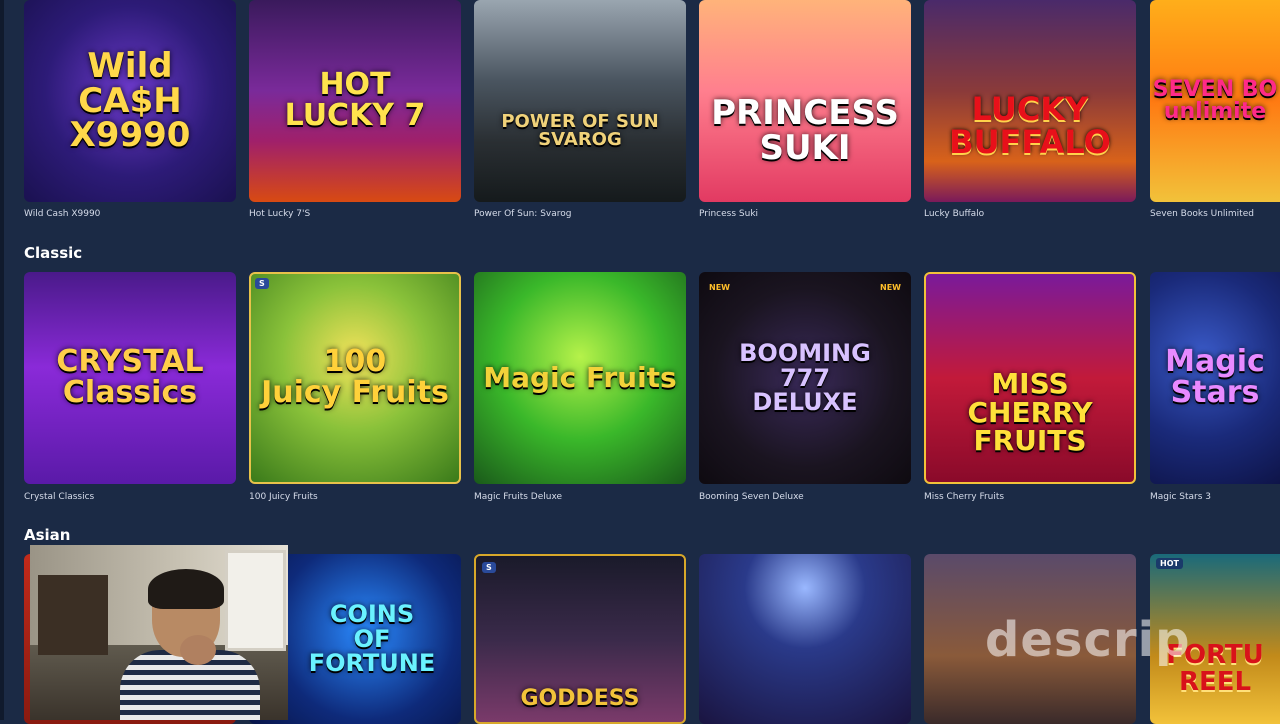 The width and height of the screenshot is (1280, 724). I want to click on game-tile-magic-fruits: Magic Fruits, so click(580, 378).